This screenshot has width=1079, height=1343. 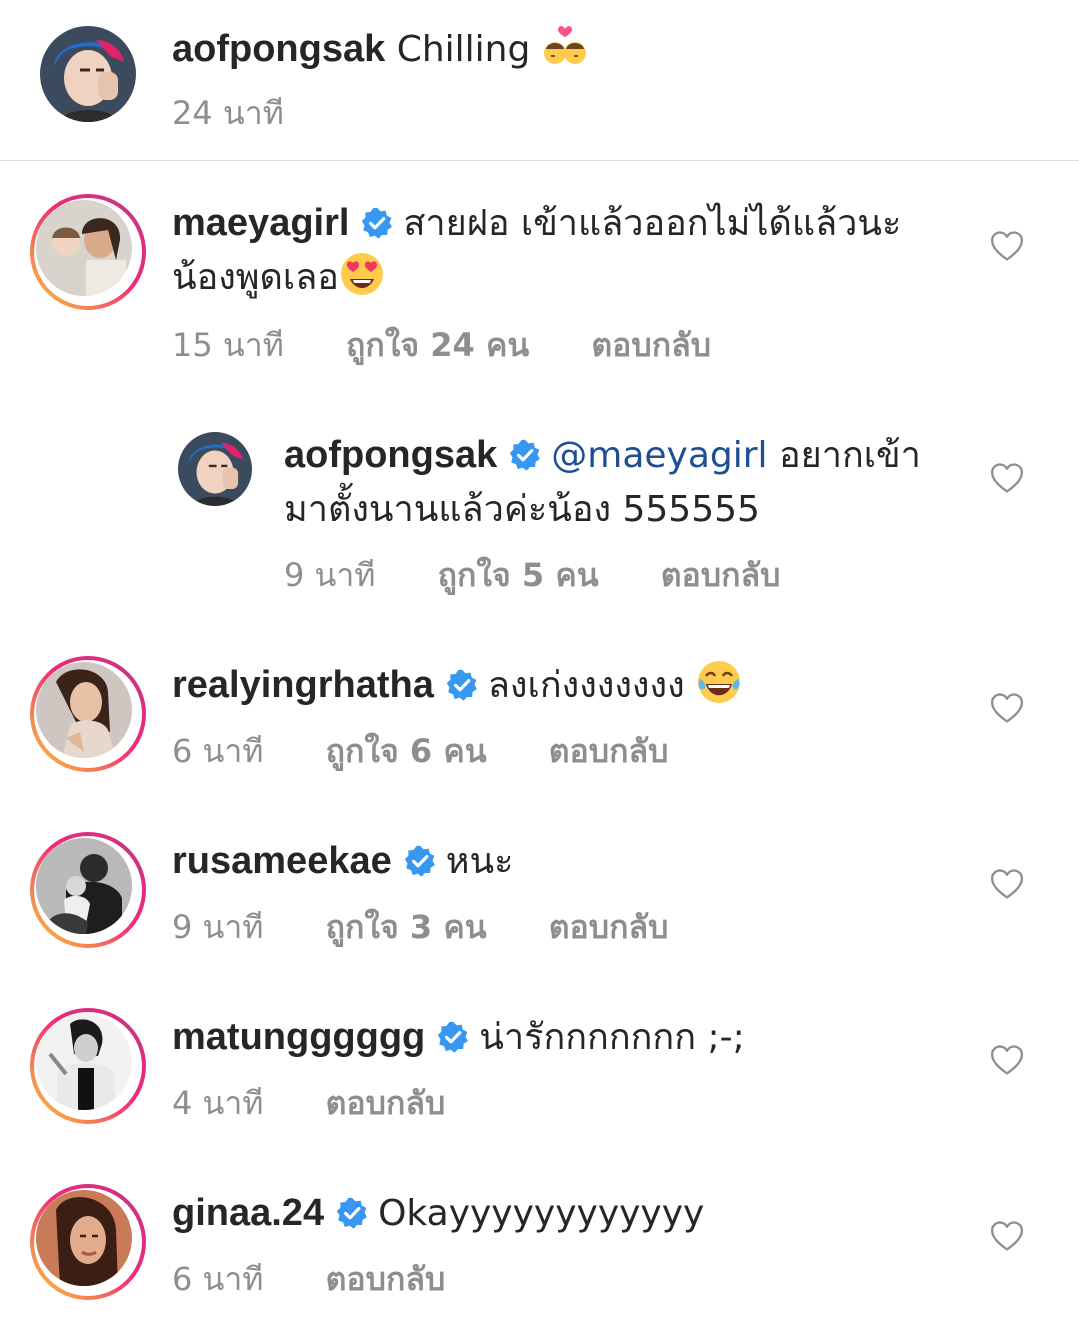 What do you see at coordinates (562, 861) in the screenshot?
I see `comment-text: rusameekae หนะ` at bounding box center [562, 861].